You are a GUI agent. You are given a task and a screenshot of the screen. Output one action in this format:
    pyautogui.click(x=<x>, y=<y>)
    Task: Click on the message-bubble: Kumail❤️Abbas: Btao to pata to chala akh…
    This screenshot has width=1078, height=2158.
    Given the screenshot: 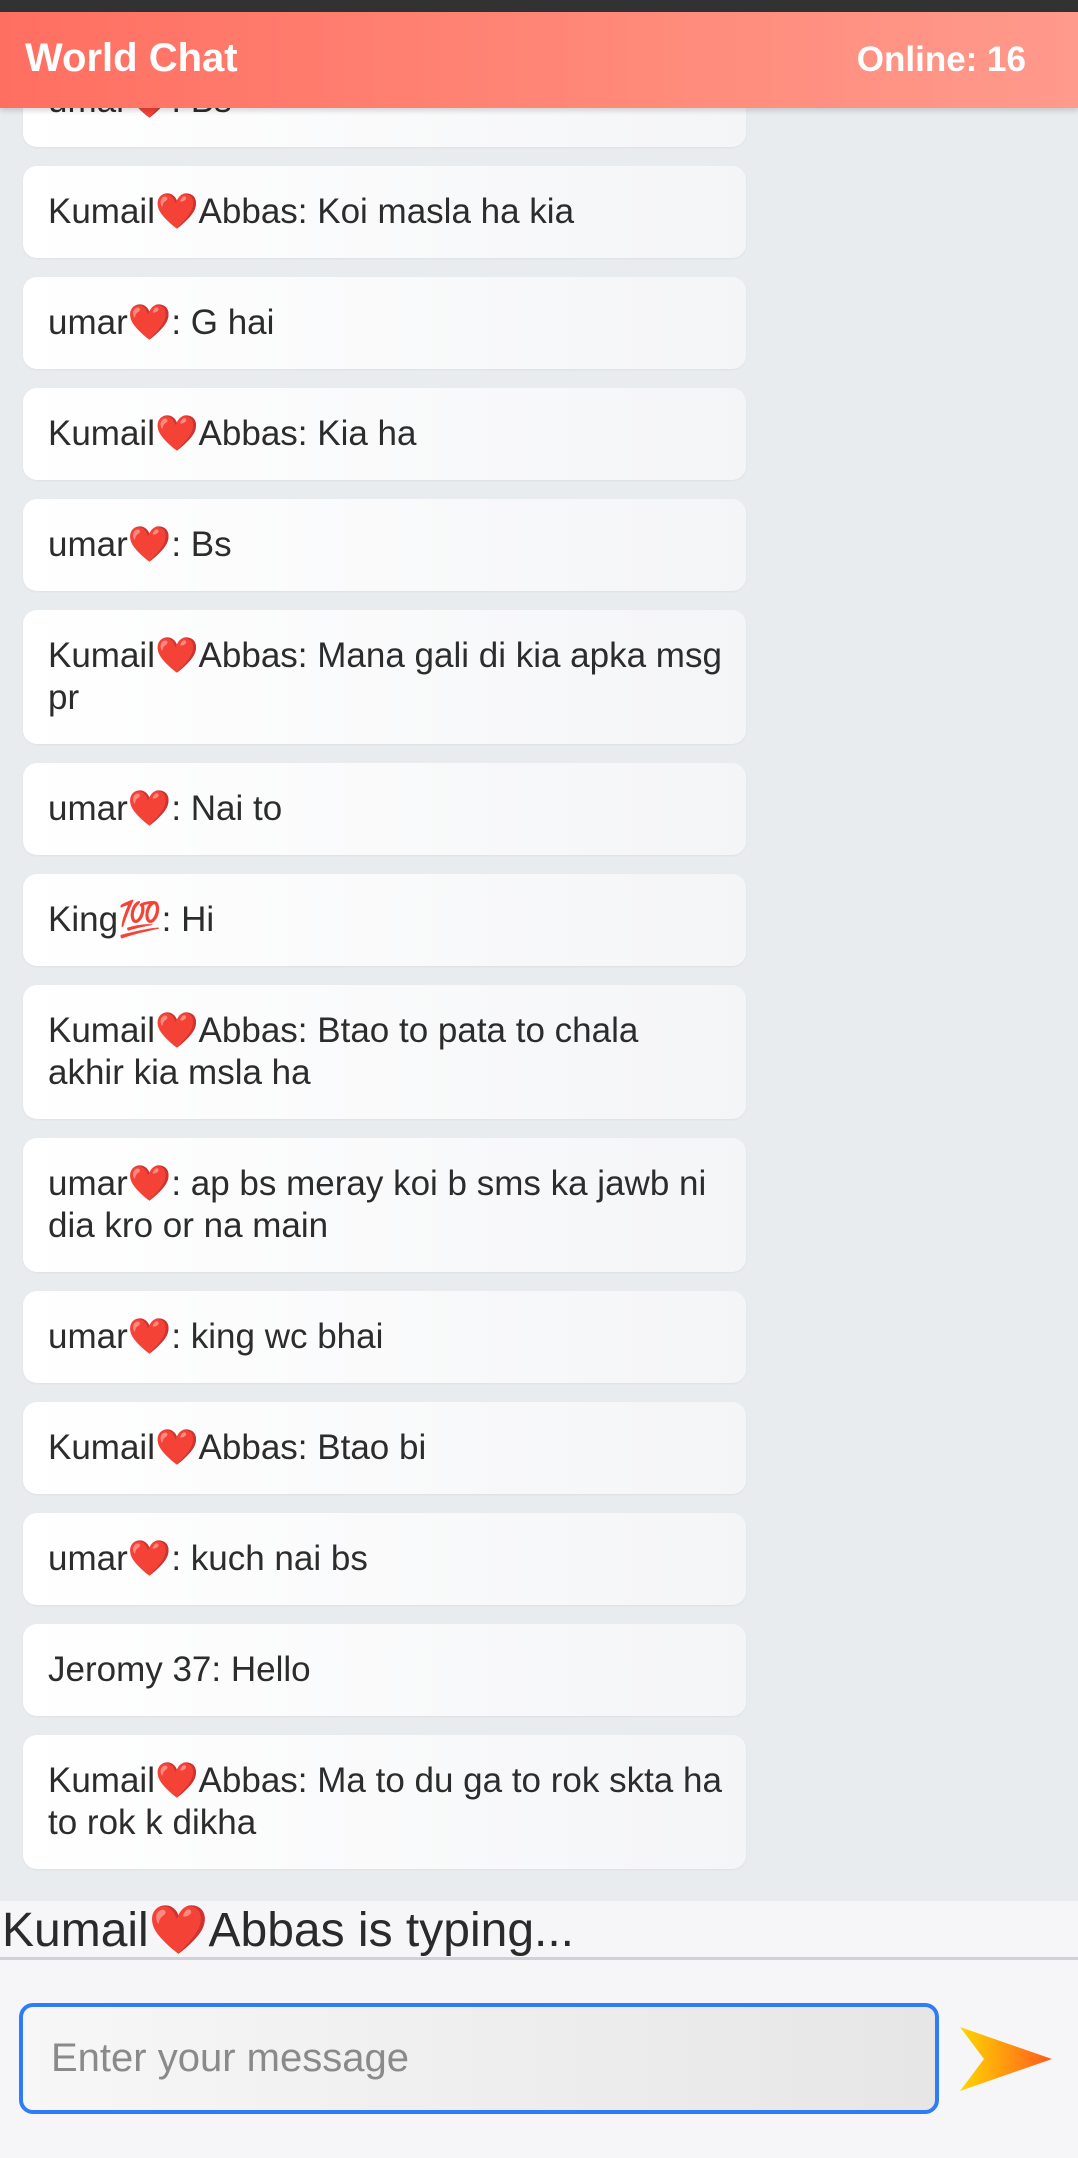 What is the action you would take?
    pyautogui.click(x=384, y=1052)
    